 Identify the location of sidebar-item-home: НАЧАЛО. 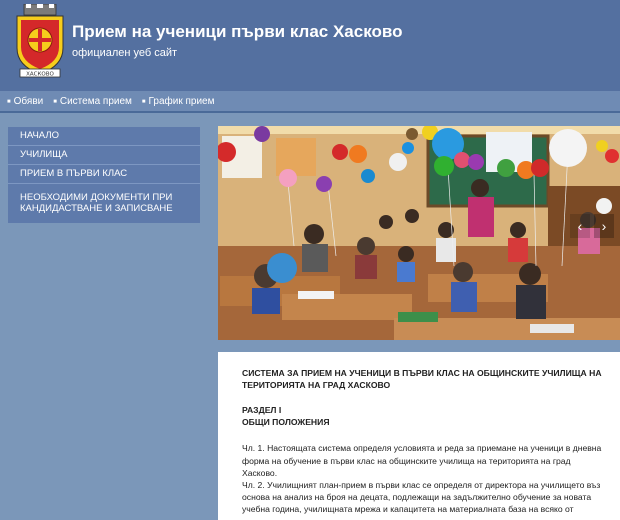
(104, 136).